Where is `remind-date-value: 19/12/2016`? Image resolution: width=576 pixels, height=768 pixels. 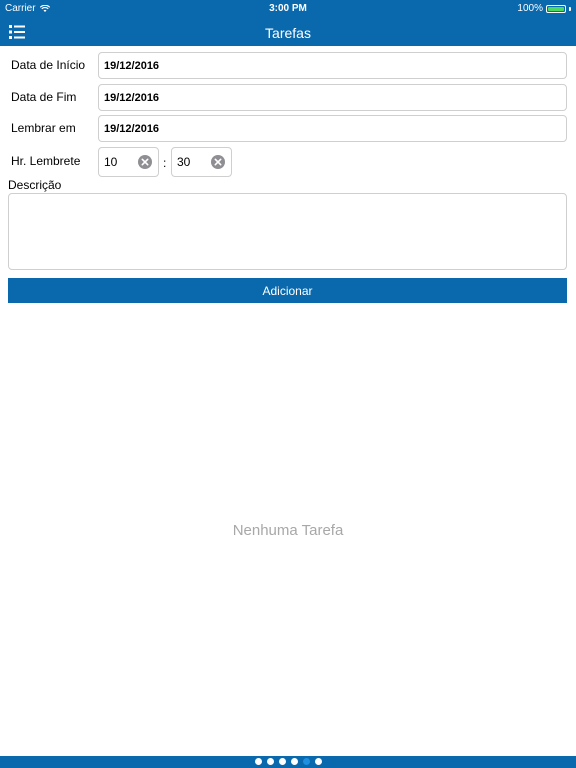 remind-date-value: 19/12/2016 is located at coordinates (132, 128).